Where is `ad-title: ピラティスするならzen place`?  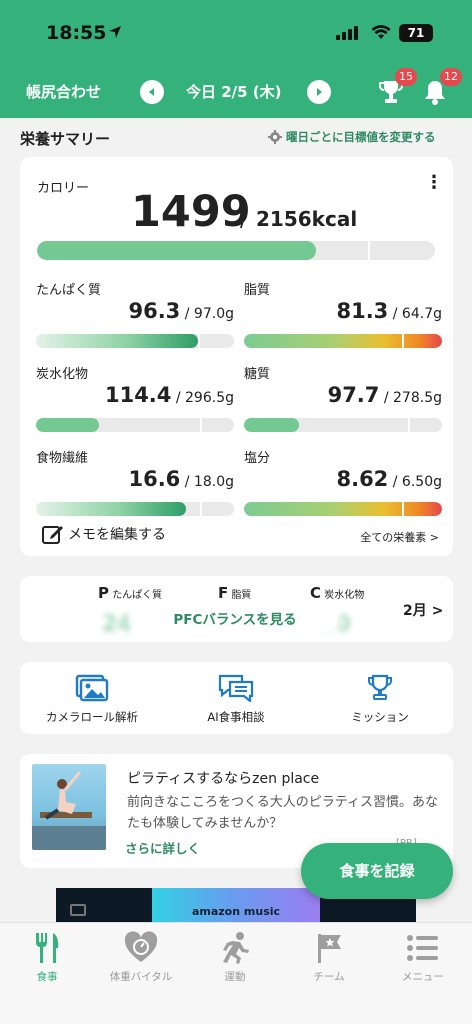
ad-title: ピラティスするならzen place is located at coordinates (223, 779).